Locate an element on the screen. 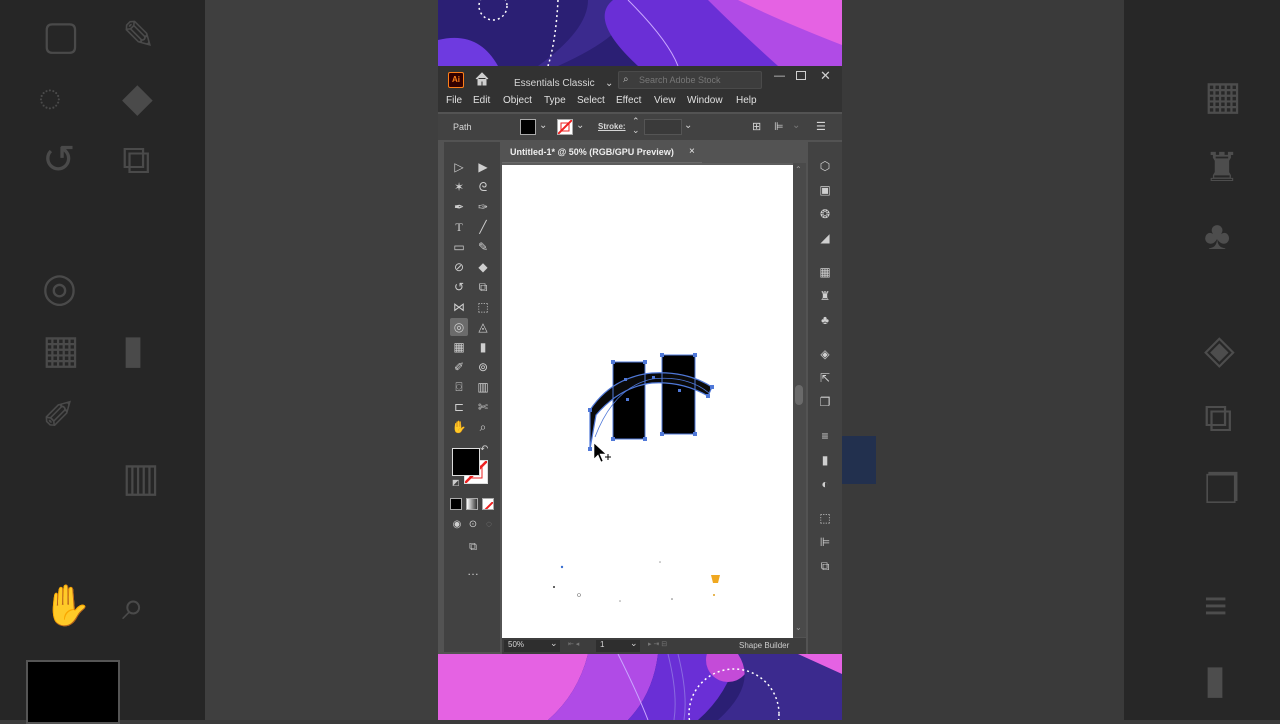 This screenshot has width=1280, height=724. transparency-icon: ◐ is located at coordinates (825, 484).